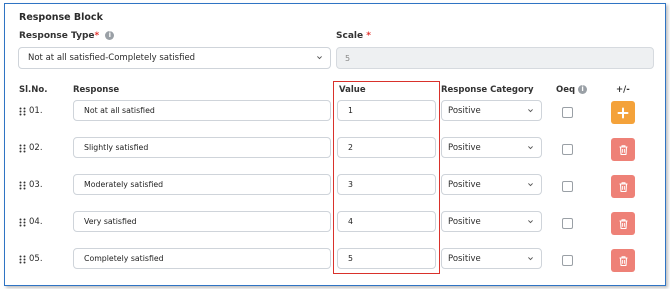 This screenshot has height=289, width=670. I want to click on value-text: 4, so click(350, 221).